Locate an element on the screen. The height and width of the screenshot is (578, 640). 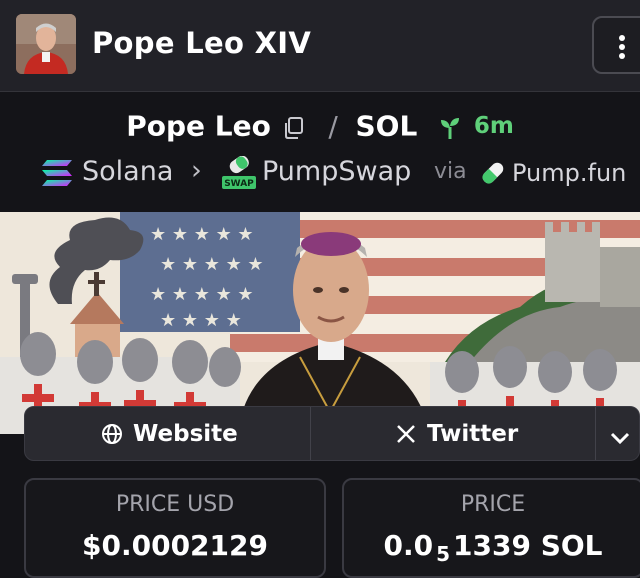
chain-breadcrumb: Solana › SWAP PumpSwap via Pump.fun is located at coordinates (320, 174).